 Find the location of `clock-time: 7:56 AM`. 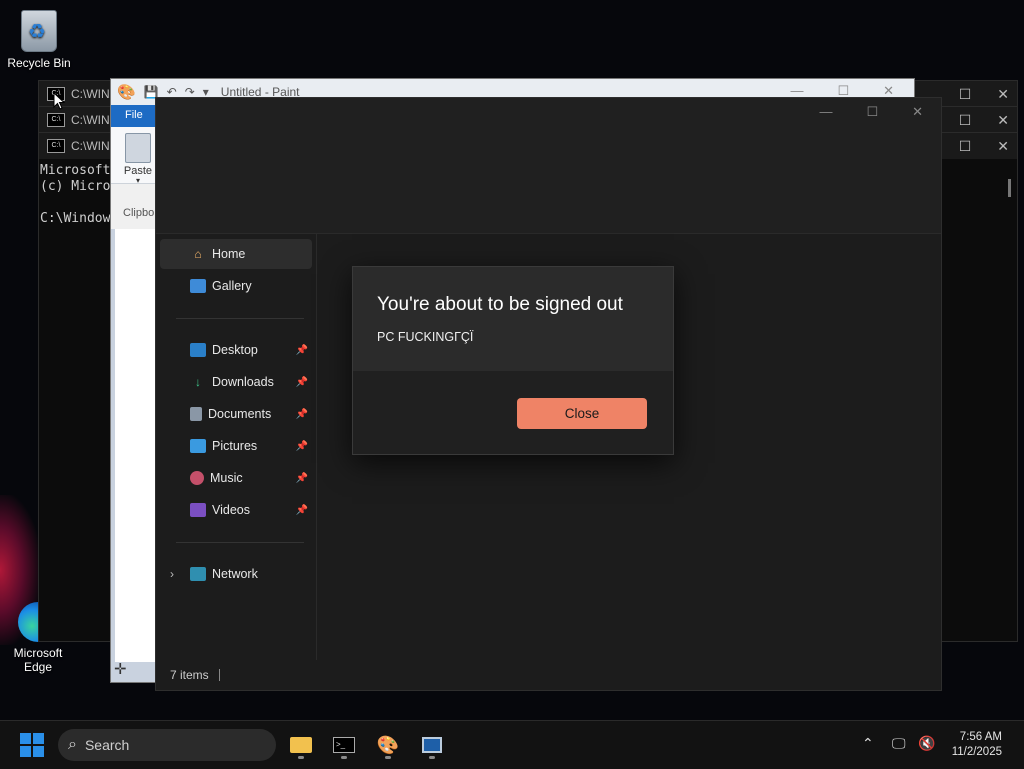

clock-time: 7:56 AM is located at coordinates (980, 737).